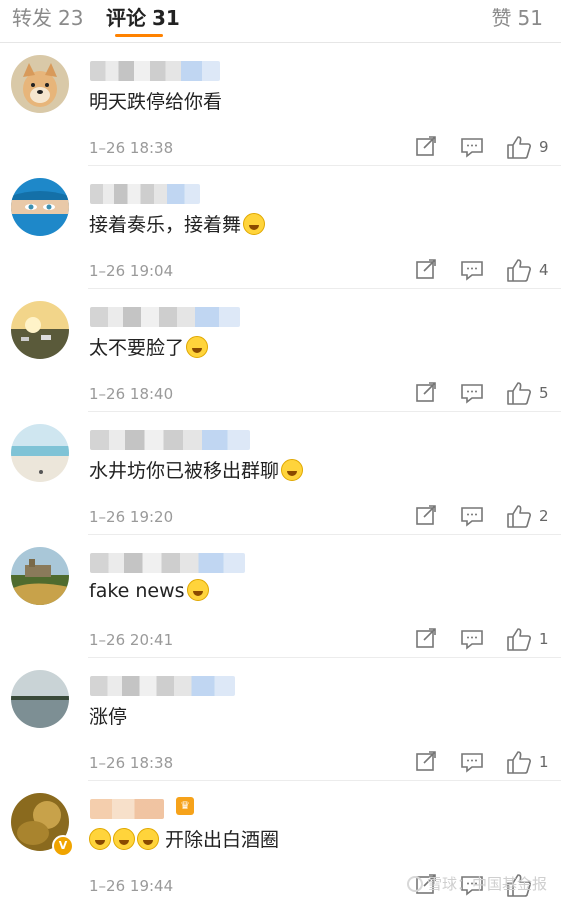 The image size is (561, 904). I want to click on comment-item: 接着奏乐，接着舞 1–26 19:04 4, so click(280, 227).